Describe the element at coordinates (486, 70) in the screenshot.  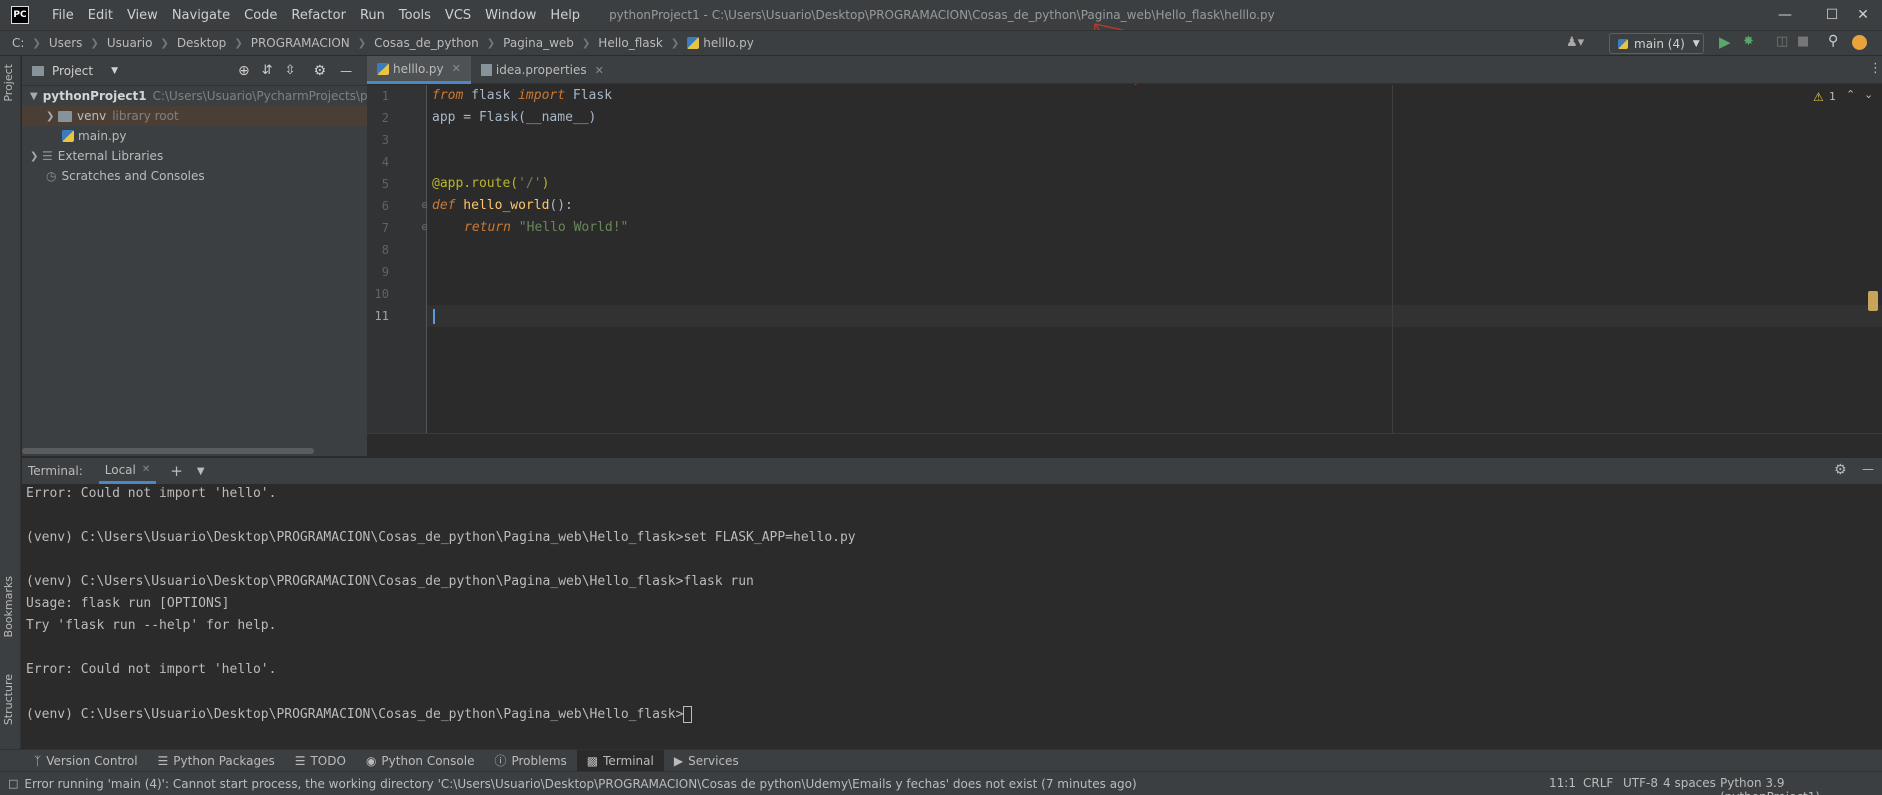
I see `properties-file-icon` at that location.